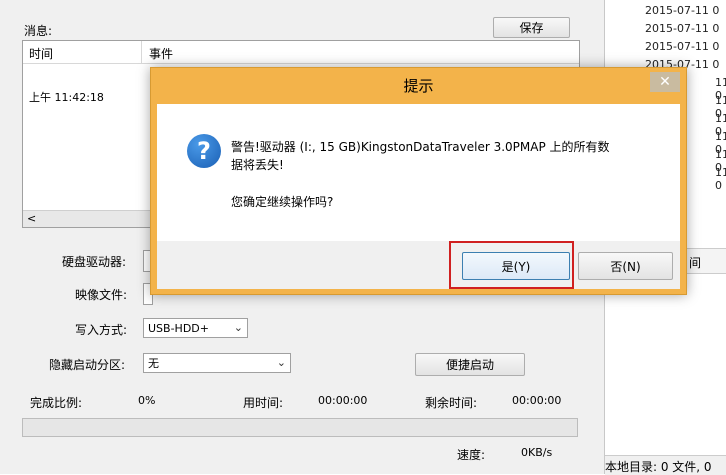 Image resolution: width=726 pixels, height=475 pixels. I want to click on local-dir-status: 本地目录: 0 文件, 0, so click(658, 467).